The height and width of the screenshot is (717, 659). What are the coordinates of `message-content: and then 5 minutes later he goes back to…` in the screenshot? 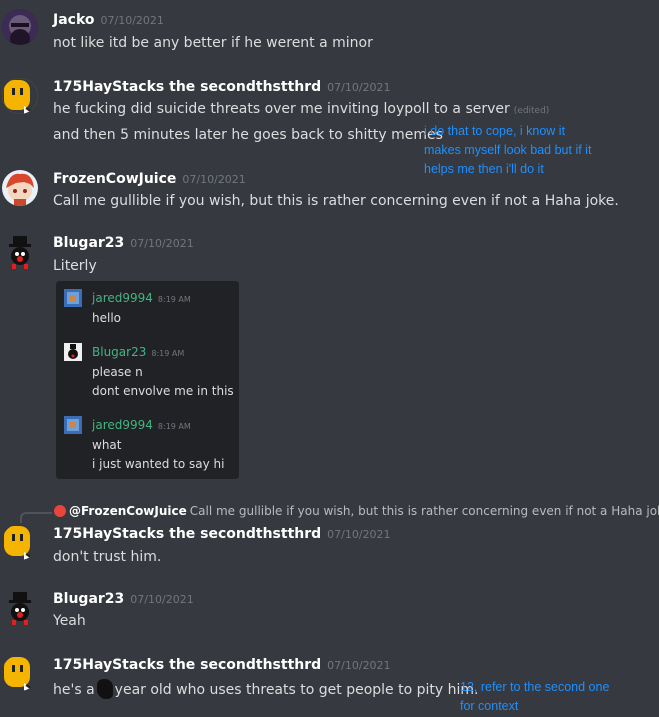 It's located at (248, 135).